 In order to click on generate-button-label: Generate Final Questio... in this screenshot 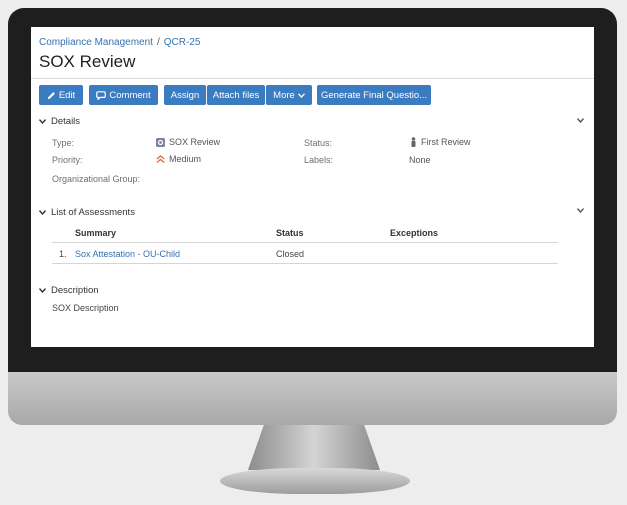, I will do `click(374, 95)`.